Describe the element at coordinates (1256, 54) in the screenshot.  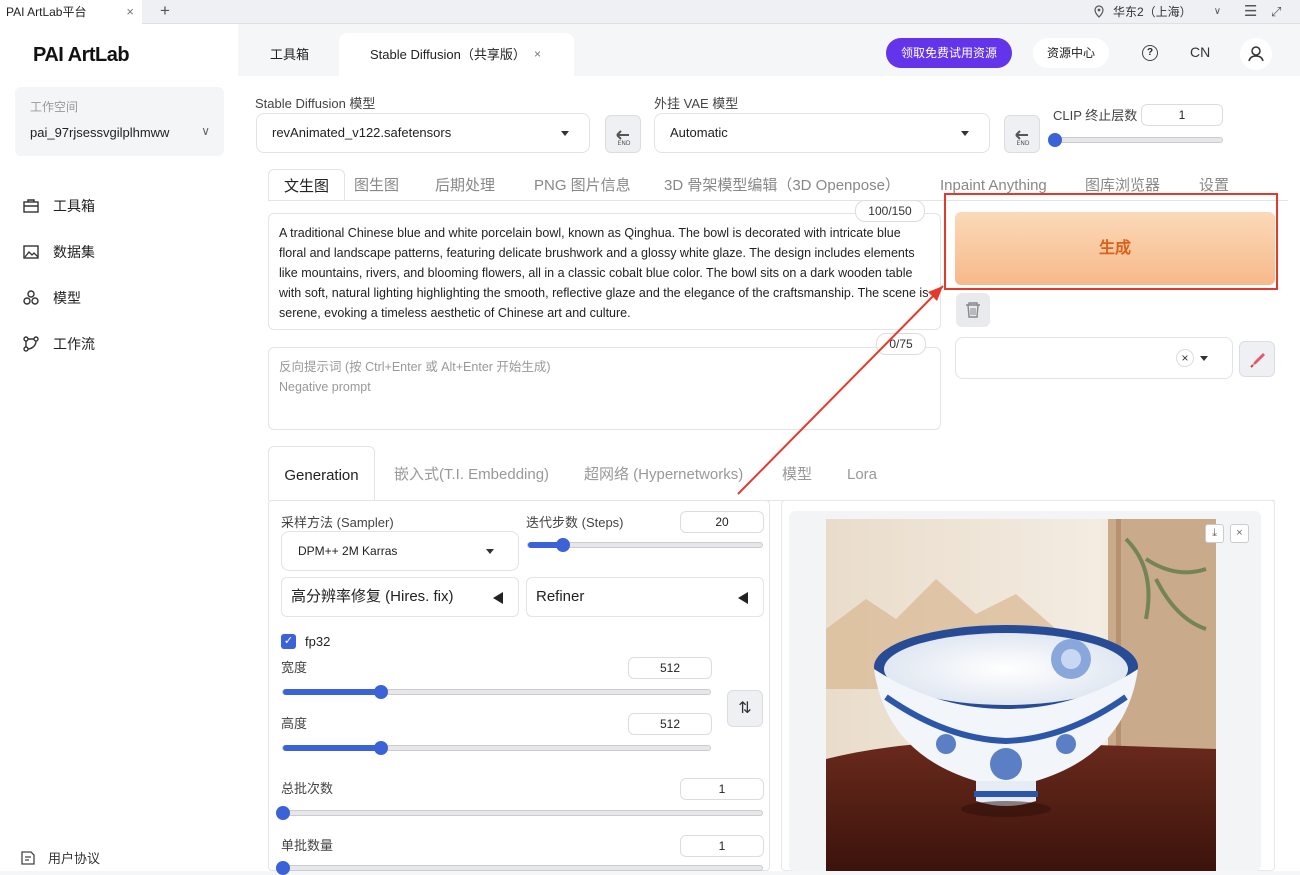
I see `user-avatar` at that location.